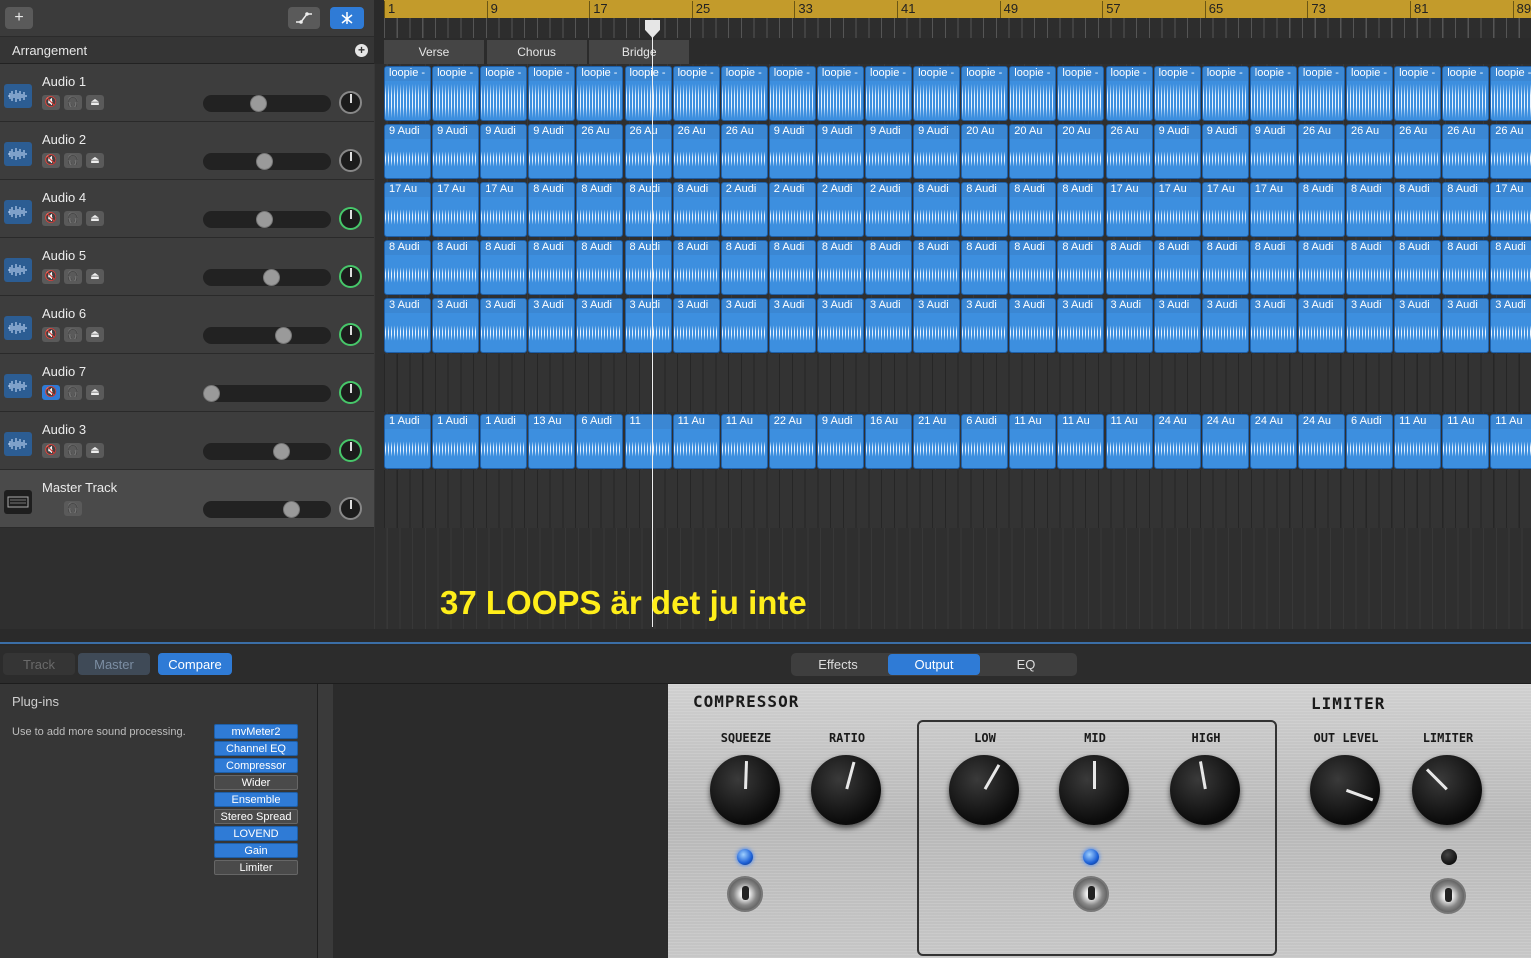 Image resolution: width=1531 pixels, height=958 pixels. What do you see at coordinates (187, 499) in the screenshot?
I see `master-track-header: Master Track 🎧` at bounding box center [187, 499].